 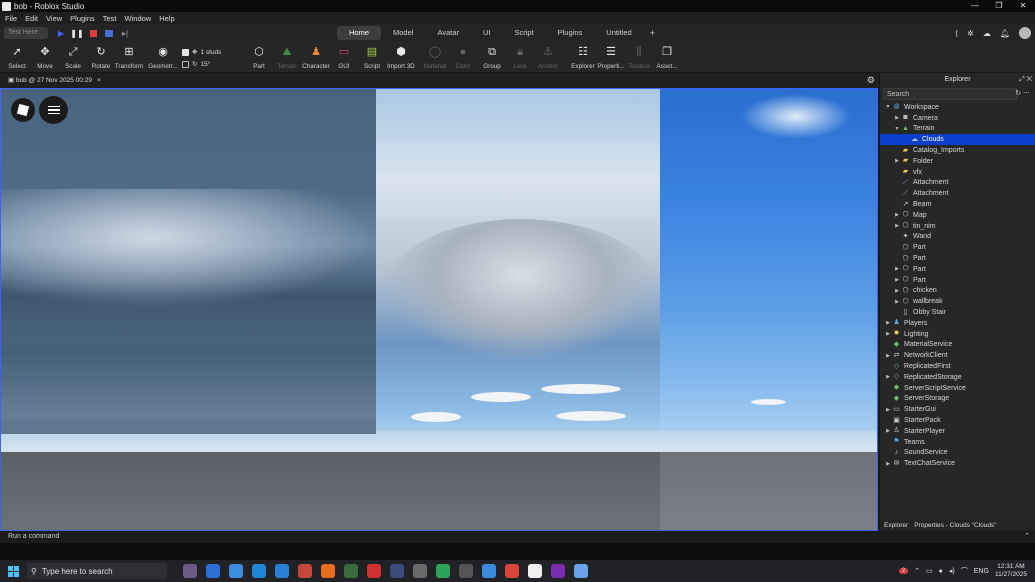 What do you see at coordinates (957, 377) in the screenshot?
I see `tree-item-replicatedstorage: ▶ ◇ ReplicatedStorage` at bounding box center [957, 377].